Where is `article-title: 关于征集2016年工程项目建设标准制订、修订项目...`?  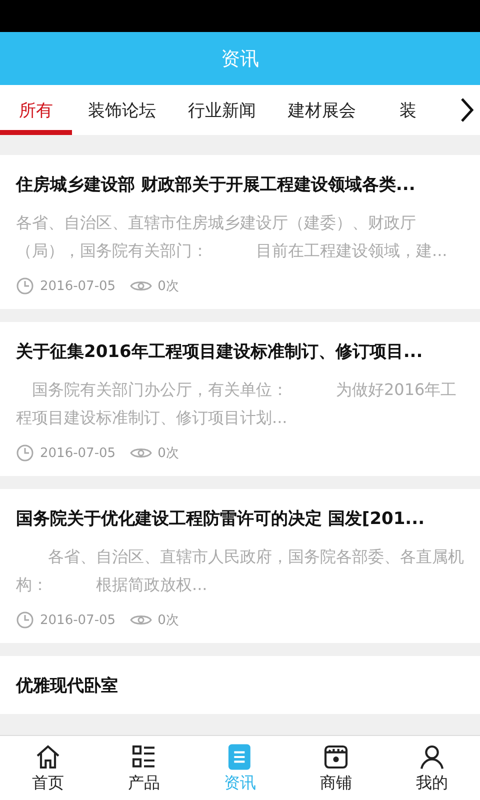
article-title: 关于征集2016年工程项目建设标准制订、修订项目... is located at coordinates (220, 352).